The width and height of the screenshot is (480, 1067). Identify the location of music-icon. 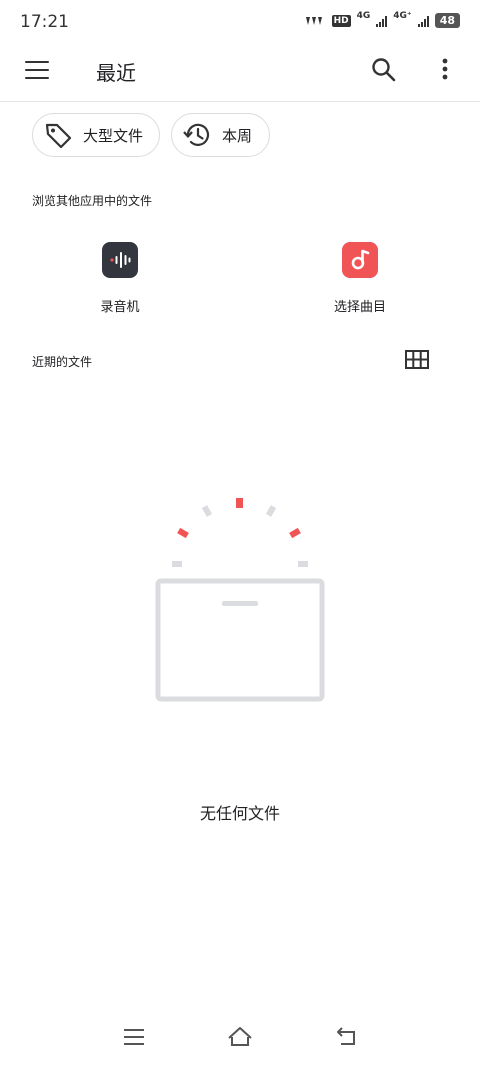
(360, 260).